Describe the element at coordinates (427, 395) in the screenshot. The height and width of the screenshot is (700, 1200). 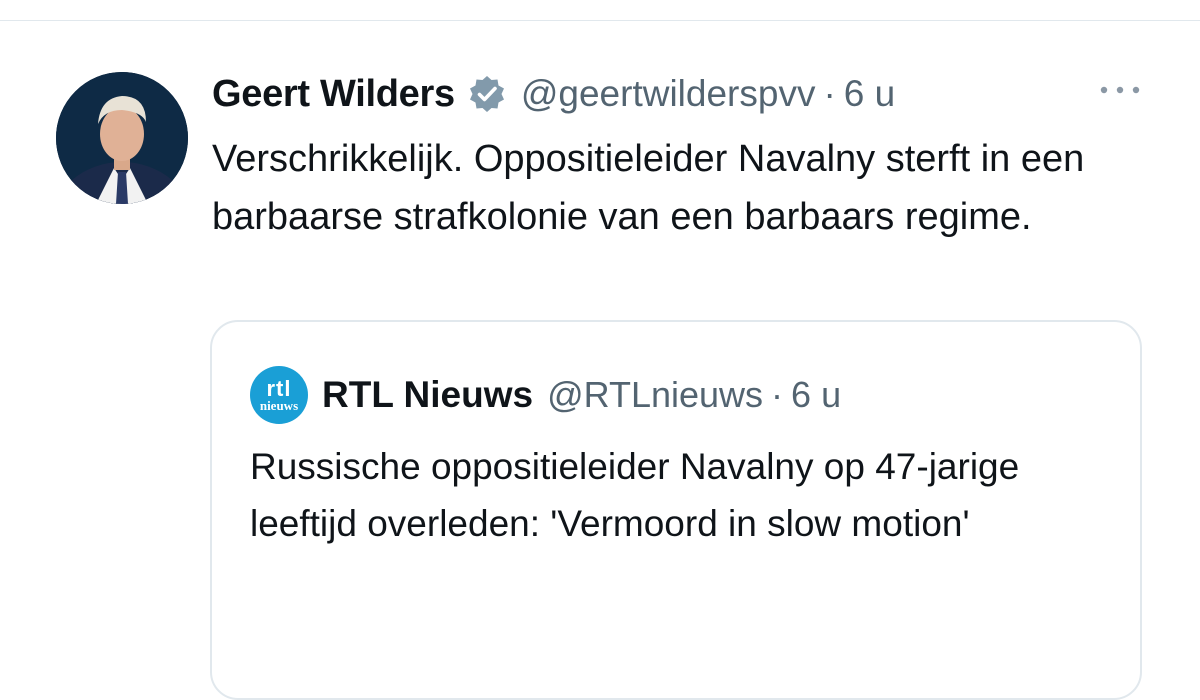
I see `quoted-display-name: RTL Nieuws` at that location.